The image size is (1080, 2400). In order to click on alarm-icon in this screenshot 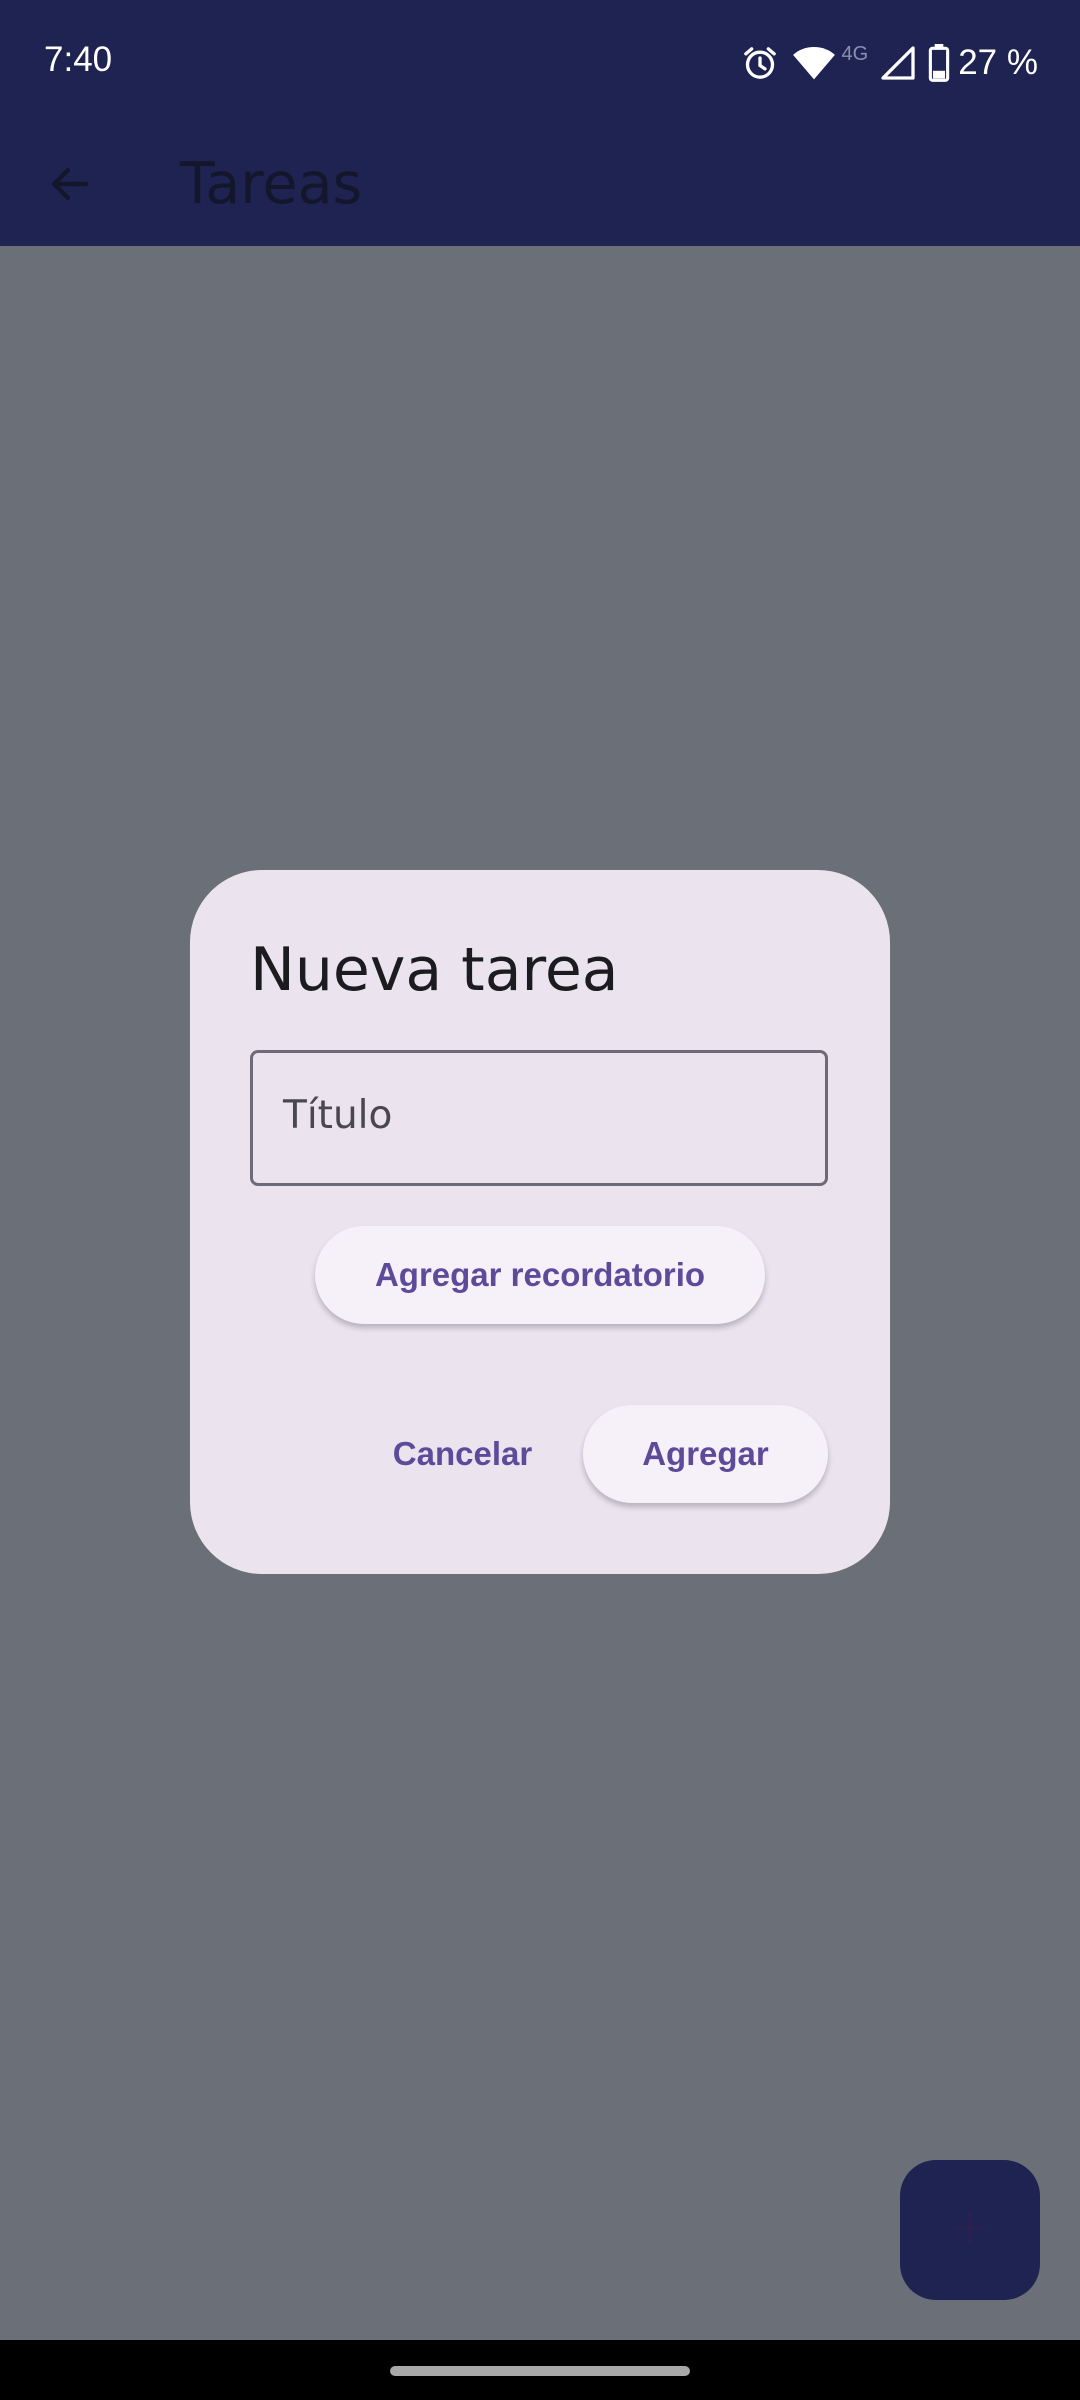, I will do `click(760, 63)`.